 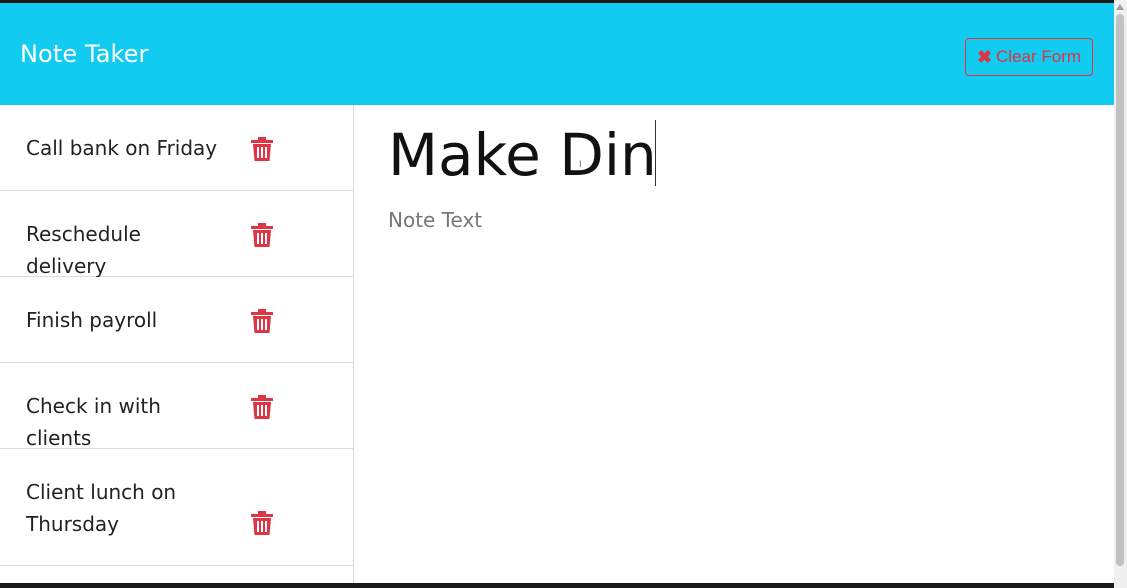 I want to click on clear-form-label: Clear Form, so click(x=1039, y=56).